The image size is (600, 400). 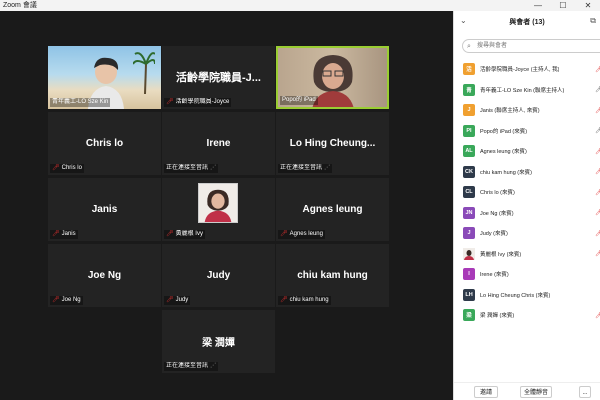 I want to click on maximize-button: ☐, so click(x=563, y=5).